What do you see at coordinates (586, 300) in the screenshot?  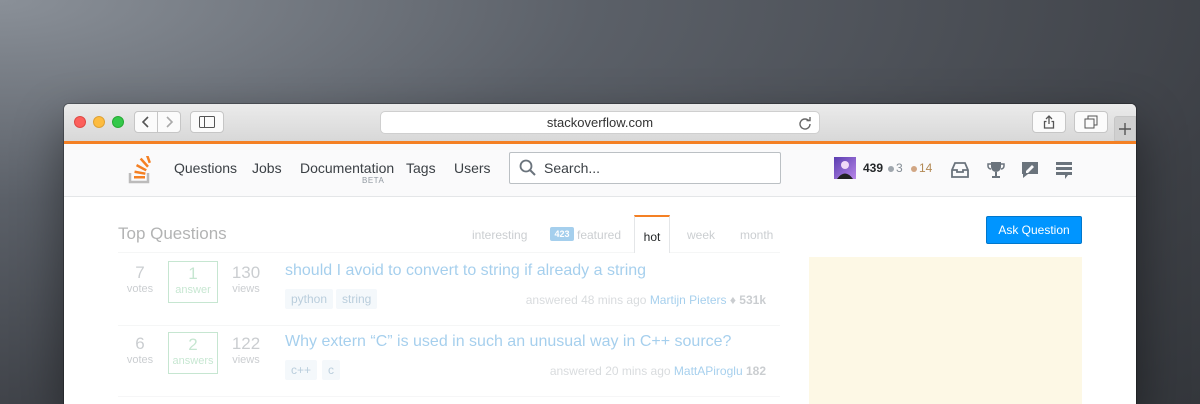 I see `meta-action: answered 48 mins ago` at bounding box center [586, 300].